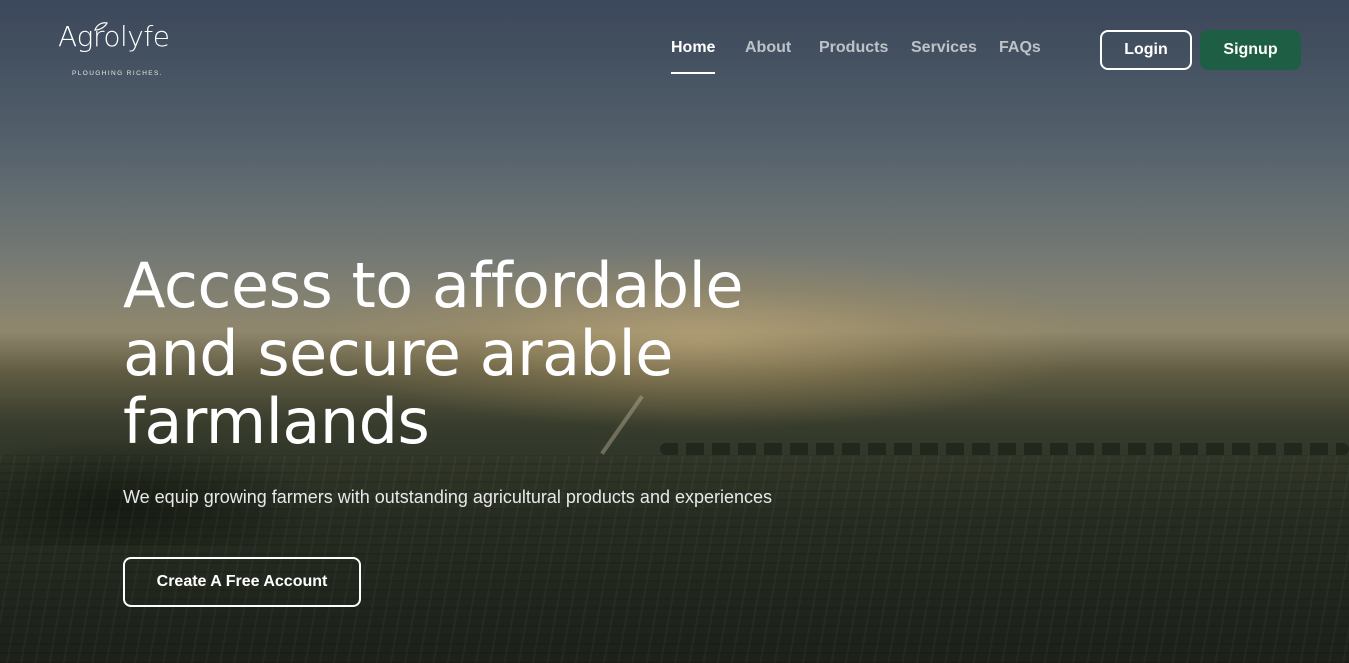 This screenshot has height=663, width=1349. Describe the element at coordinates (853, 48) in the screenshot. I see `nav-products: Products` at that location.